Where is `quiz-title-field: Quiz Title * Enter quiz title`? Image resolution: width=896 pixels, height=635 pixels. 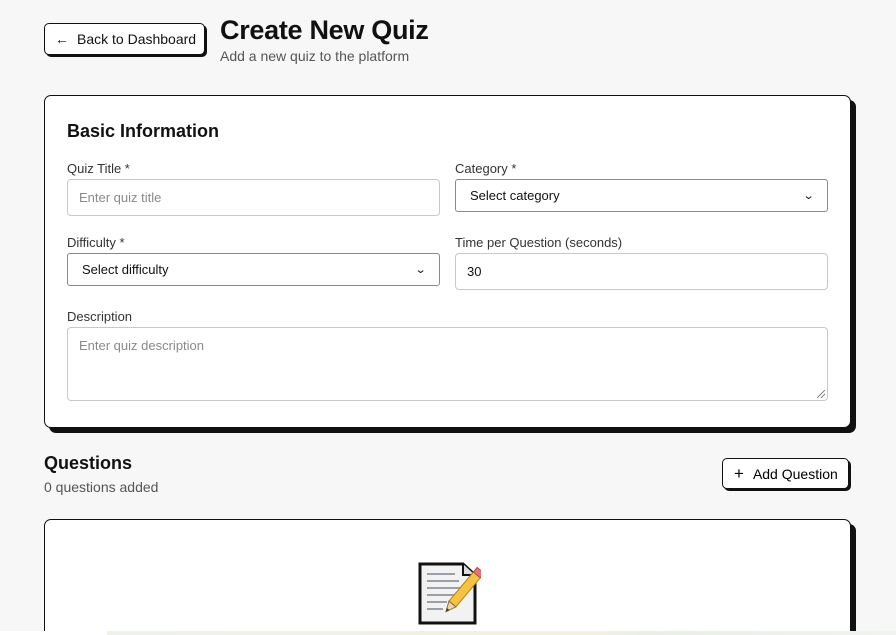 quiz-title-field: Quiz Title * Enter quiz title is located at coordinates (253, 188).